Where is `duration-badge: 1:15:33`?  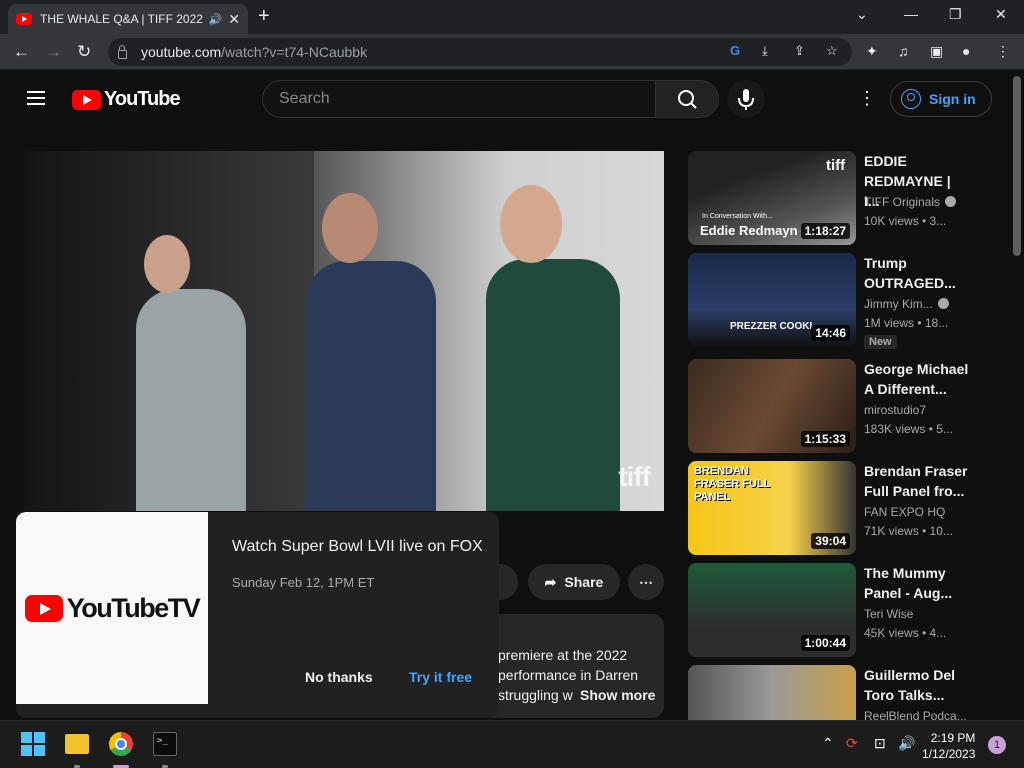 duration-badge: 1:15:33 is located at coordinates (825, 439).